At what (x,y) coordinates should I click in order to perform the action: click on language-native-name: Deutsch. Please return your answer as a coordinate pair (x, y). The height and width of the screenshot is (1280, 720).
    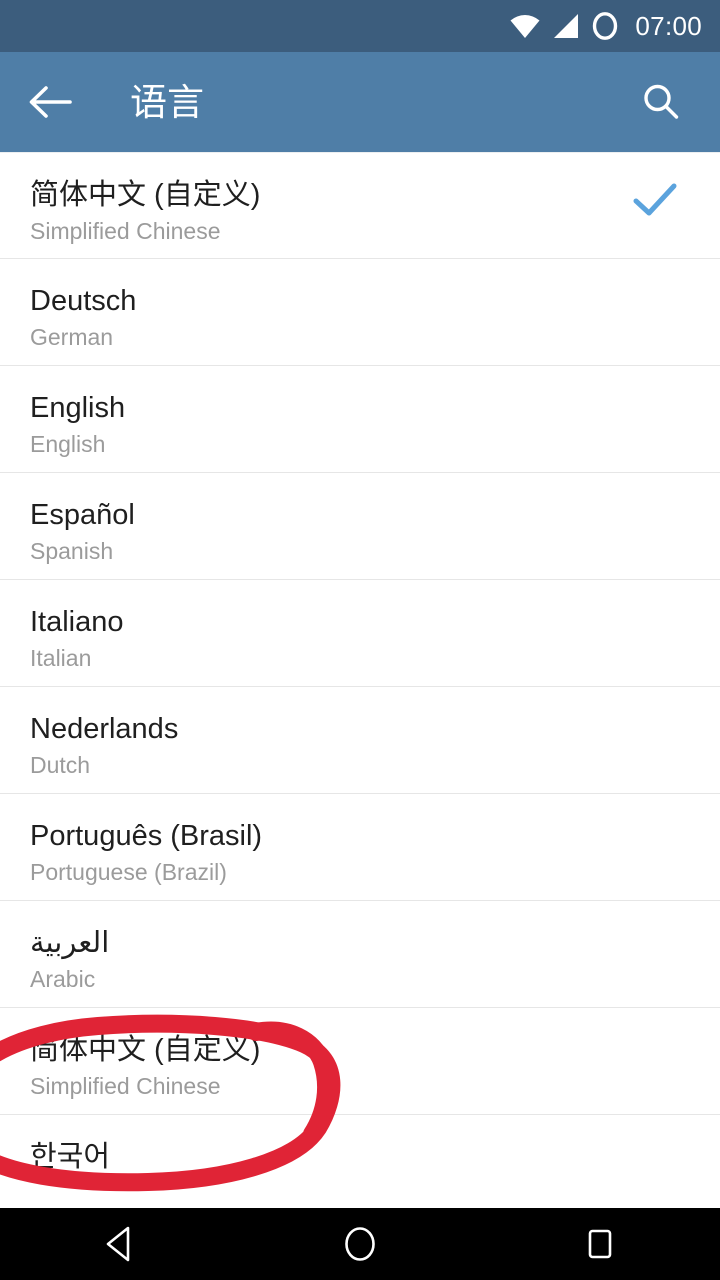
    Looking at the image, I should click on (83, 301).